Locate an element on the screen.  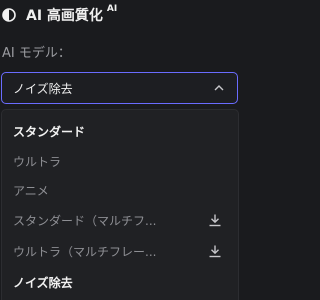
option-anime: アニメ is located at coordinates (120, 190).